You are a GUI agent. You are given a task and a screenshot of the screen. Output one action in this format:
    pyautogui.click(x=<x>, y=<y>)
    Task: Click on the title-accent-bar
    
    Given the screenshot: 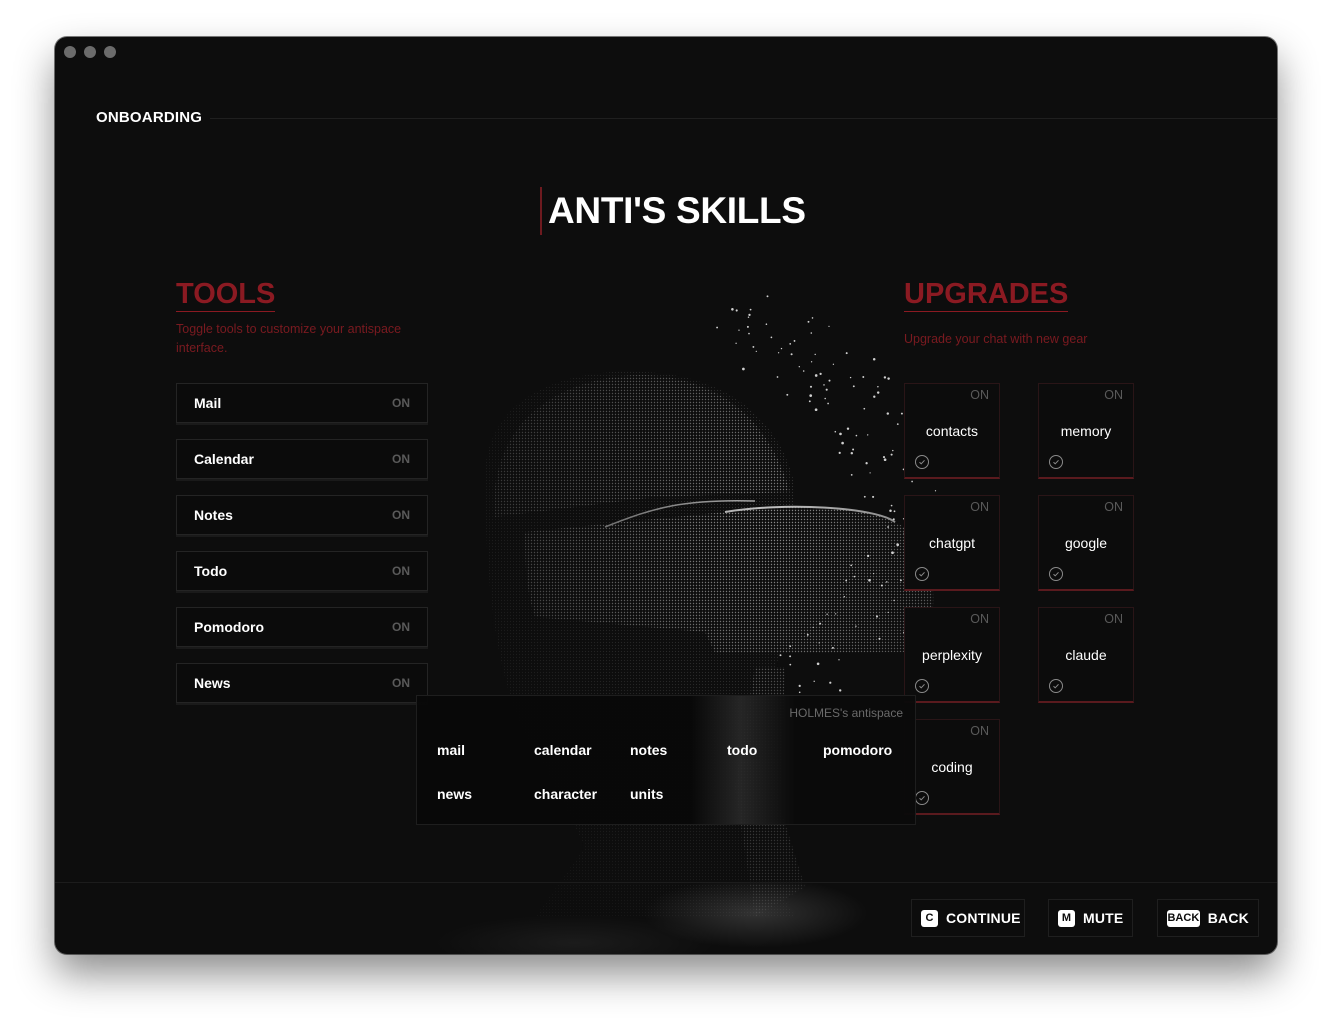 What is the action you would take?
    pyautogui.click(x=541, y=211)
    